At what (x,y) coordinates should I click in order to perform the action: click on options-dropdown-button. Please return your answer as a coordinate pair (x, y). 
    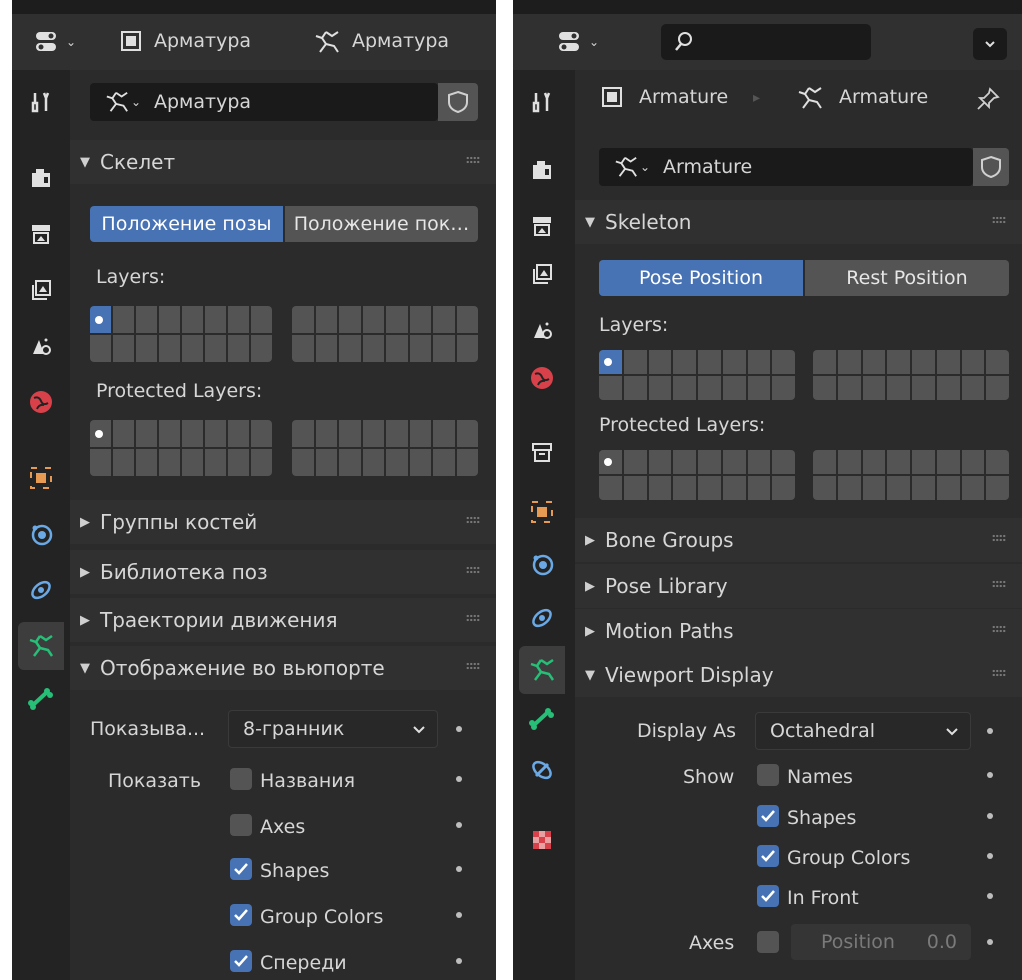
    Looking at the image, I should click on (990, 44).